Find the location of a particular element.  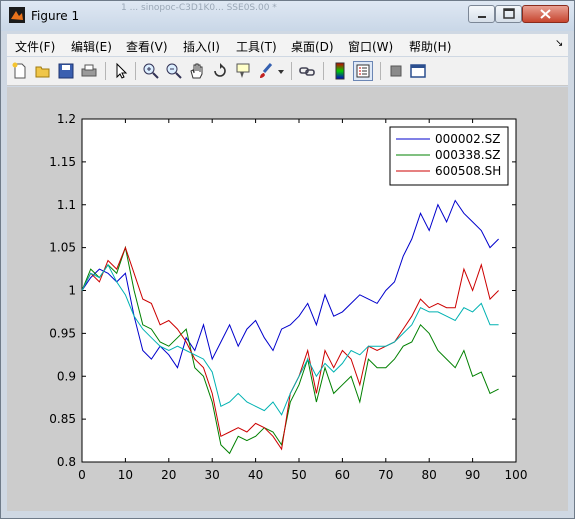

show-tools-icon is located at coordinates (418, 71).